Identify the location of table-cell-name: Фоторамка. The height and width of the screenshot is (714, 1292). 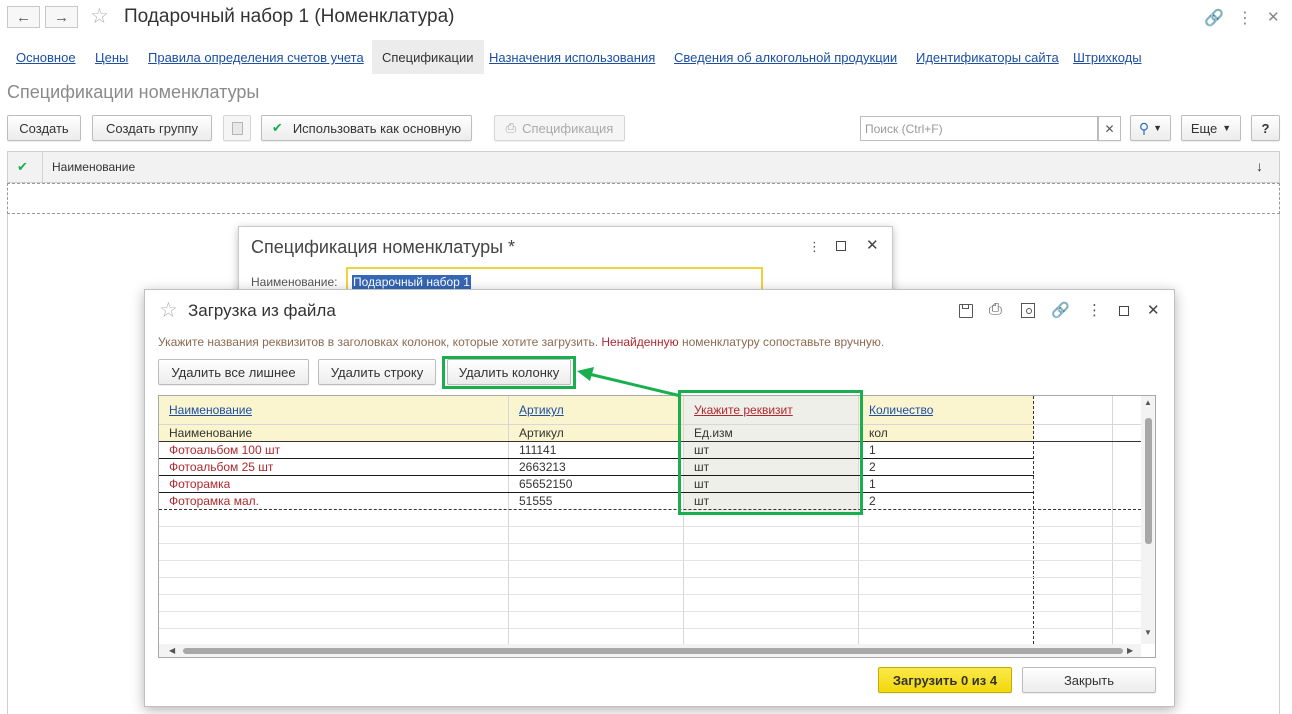
(199, 484).